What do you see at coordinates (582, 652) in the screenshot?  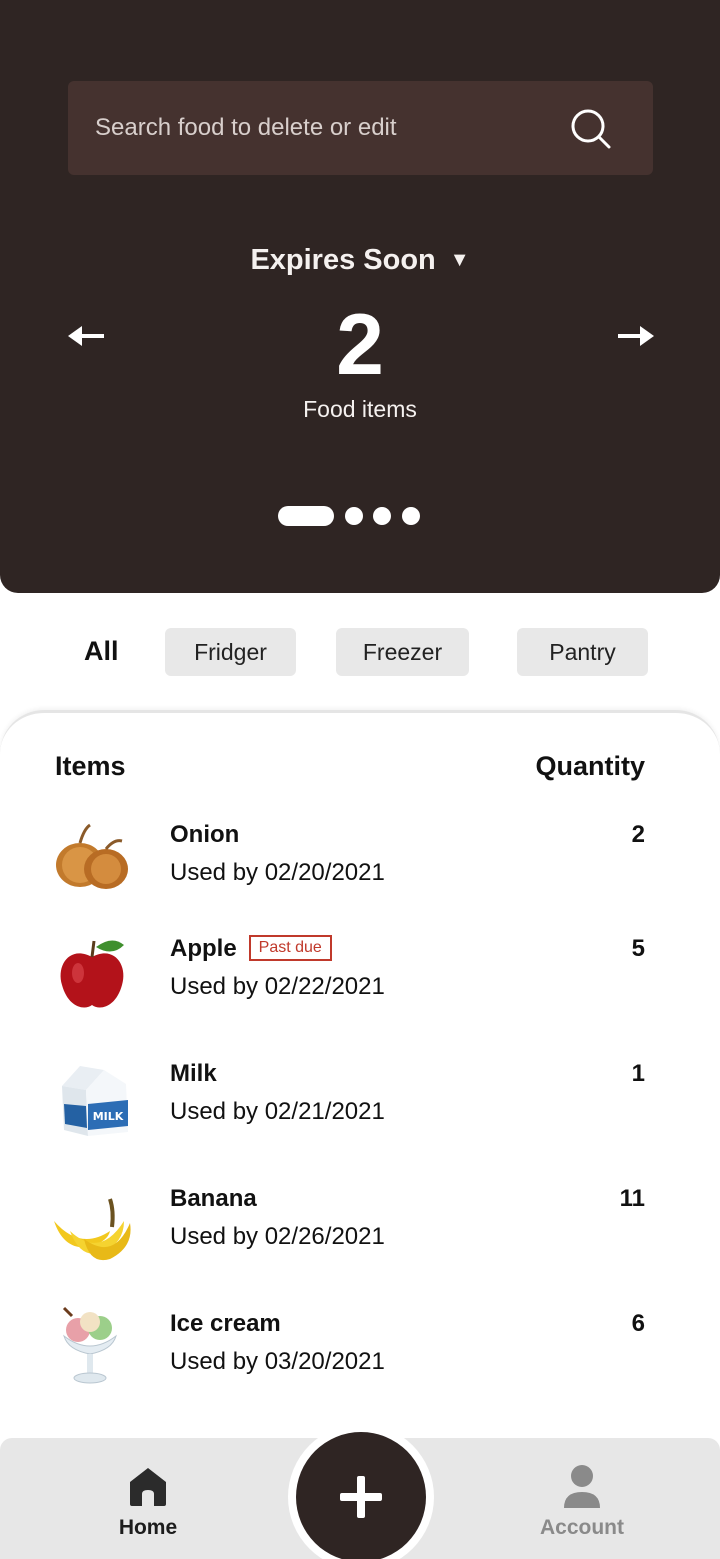 I see `filter-pantry: Pantry` at bounding box center [582, 652].